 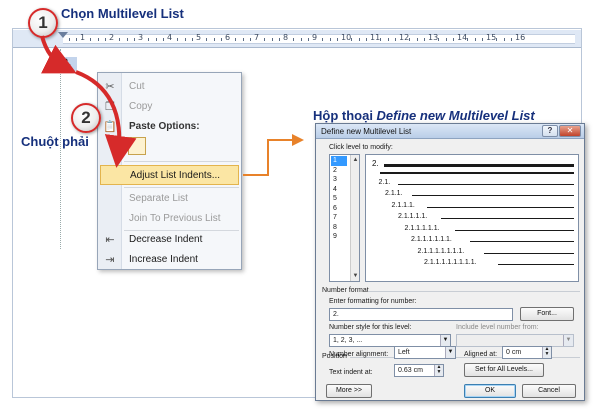 I want to click on red-arrow-step1, so click(x=58, y=54).